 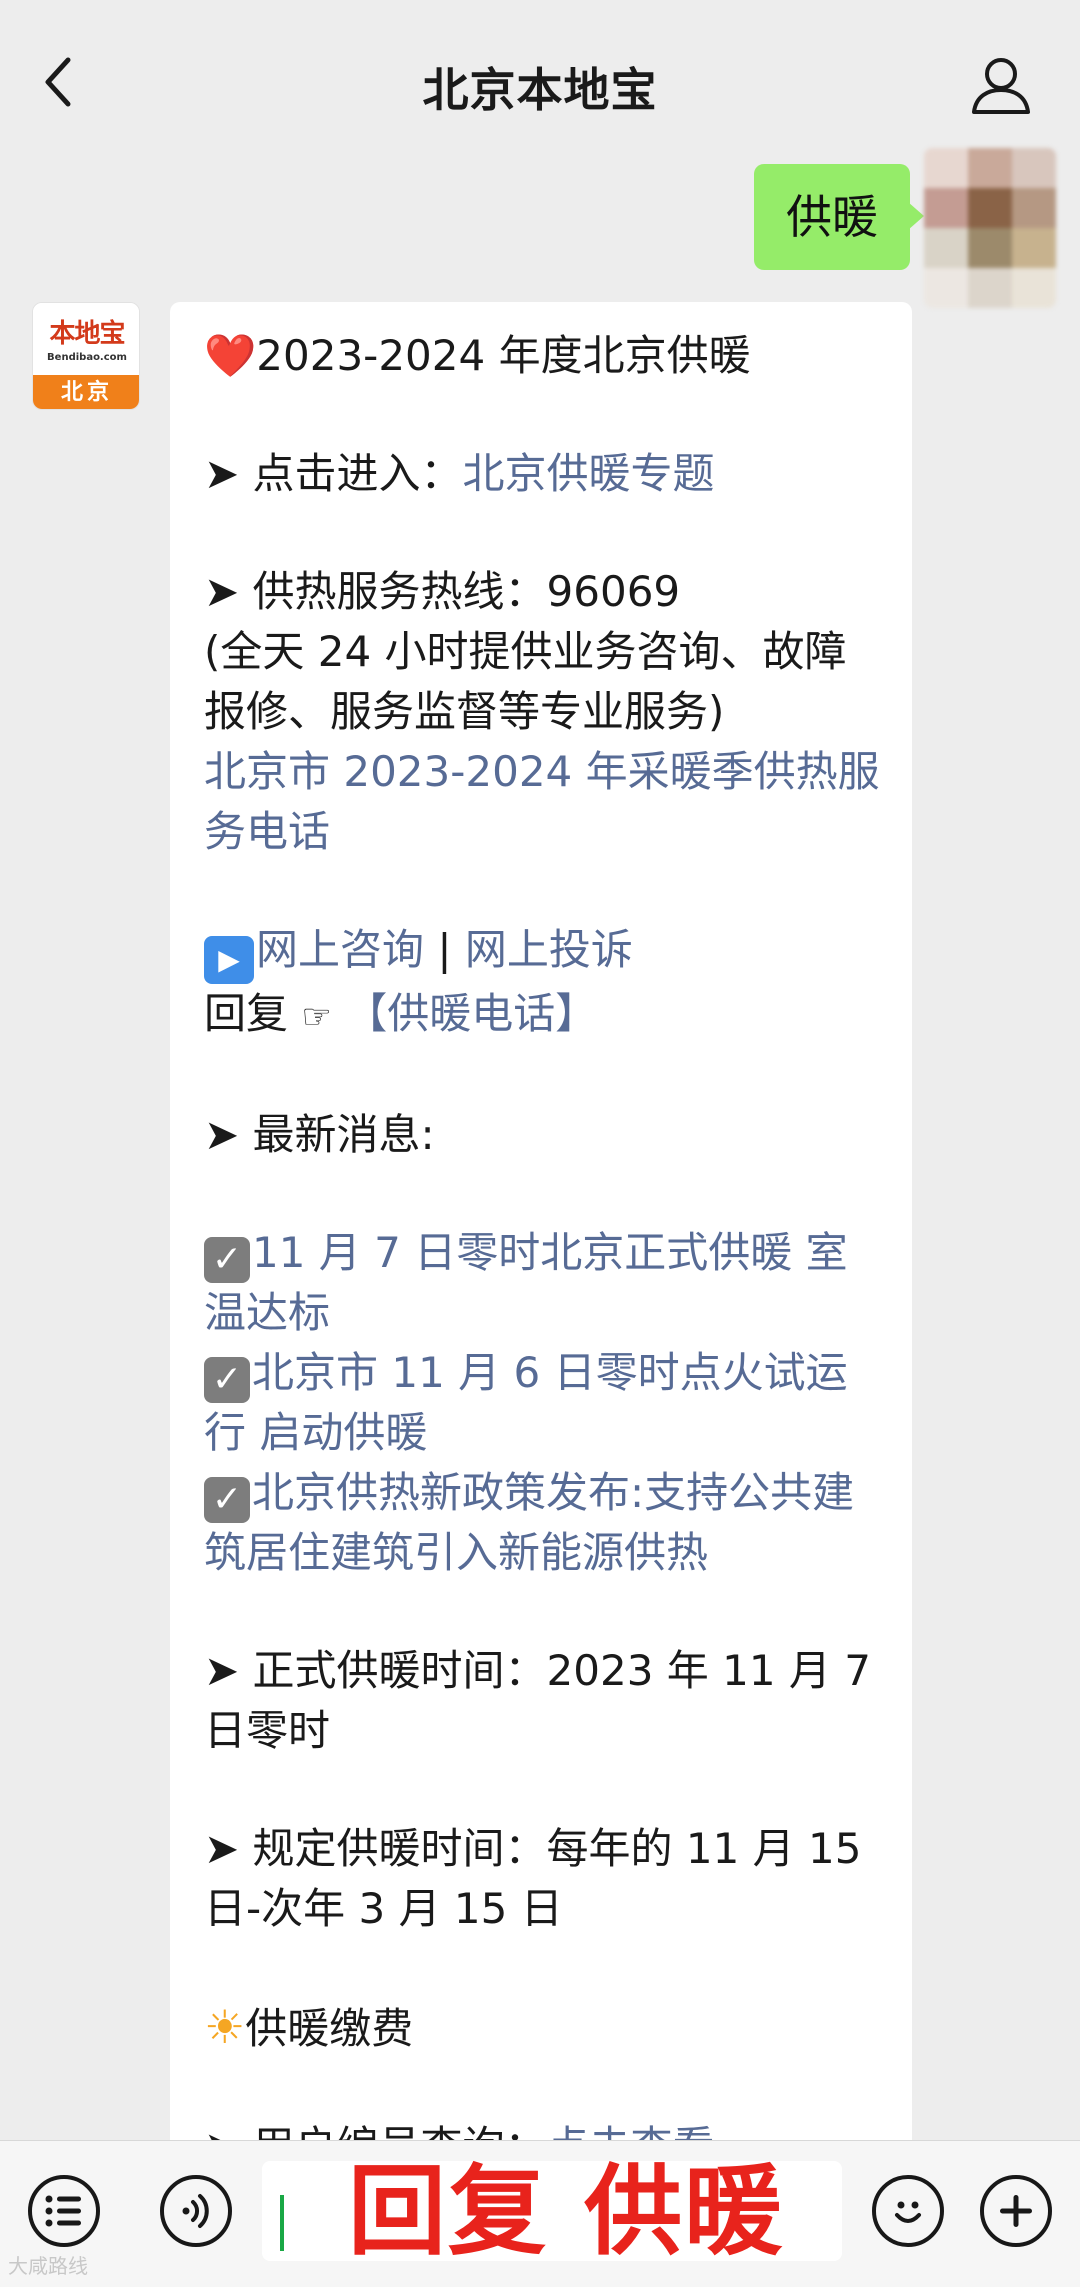 I want to click on payment-label: 供暖缴费, so click(x=329, y=2028).